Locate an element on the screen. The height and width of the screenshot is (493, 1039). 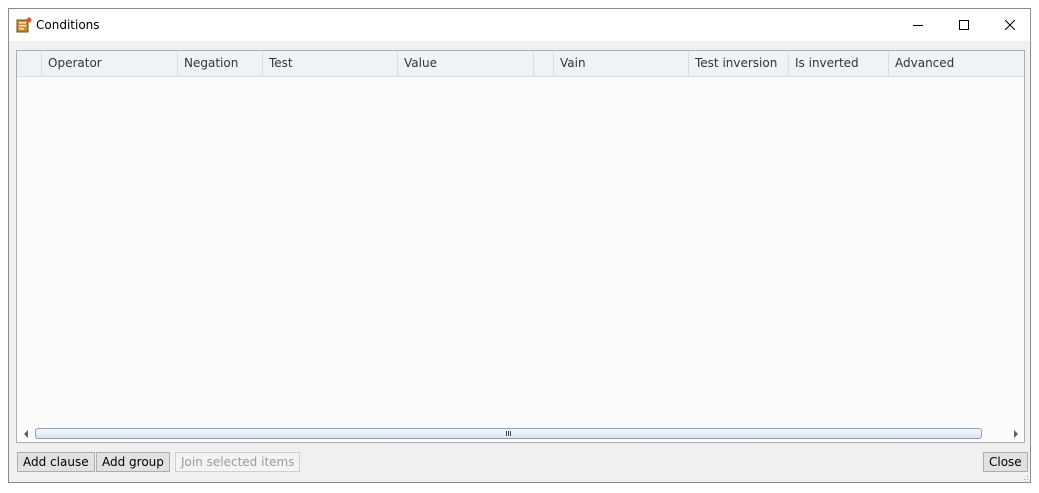
title-bar: Conditions is located at coordinates (519, 25).